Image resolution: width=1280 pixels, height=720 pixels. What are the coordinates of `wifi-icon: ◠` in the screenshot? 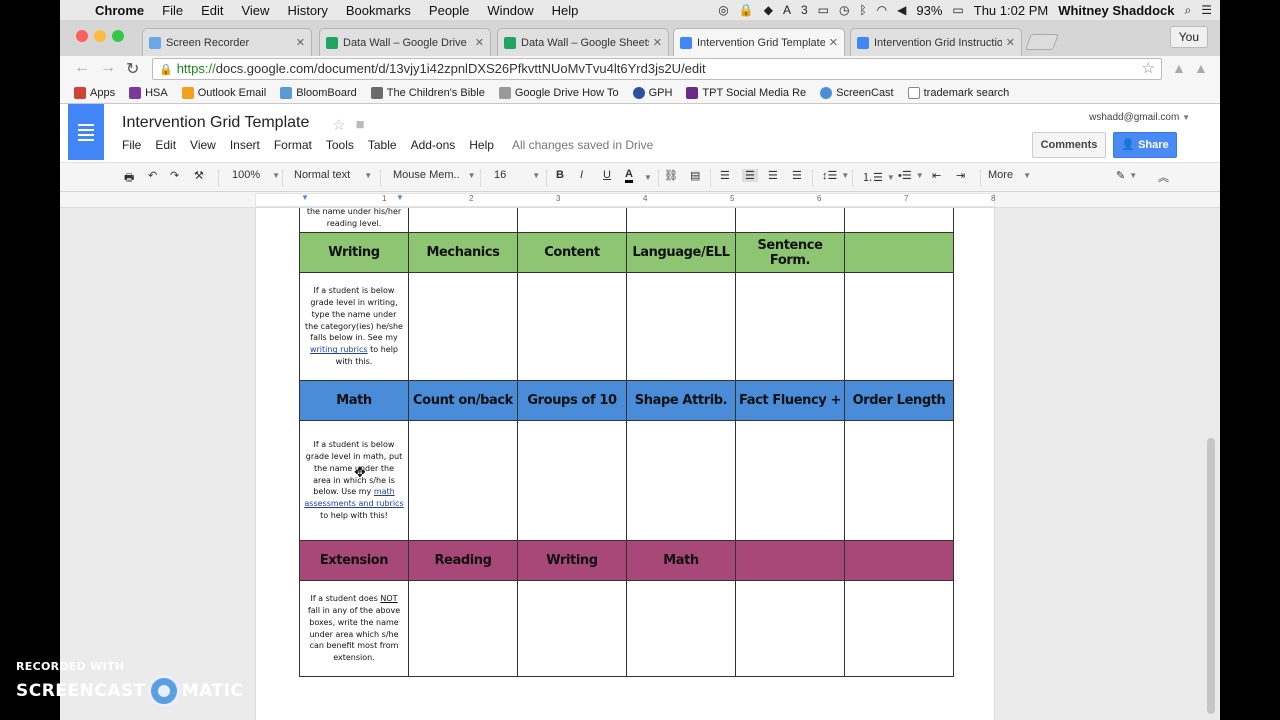 It's located at (882, 10).